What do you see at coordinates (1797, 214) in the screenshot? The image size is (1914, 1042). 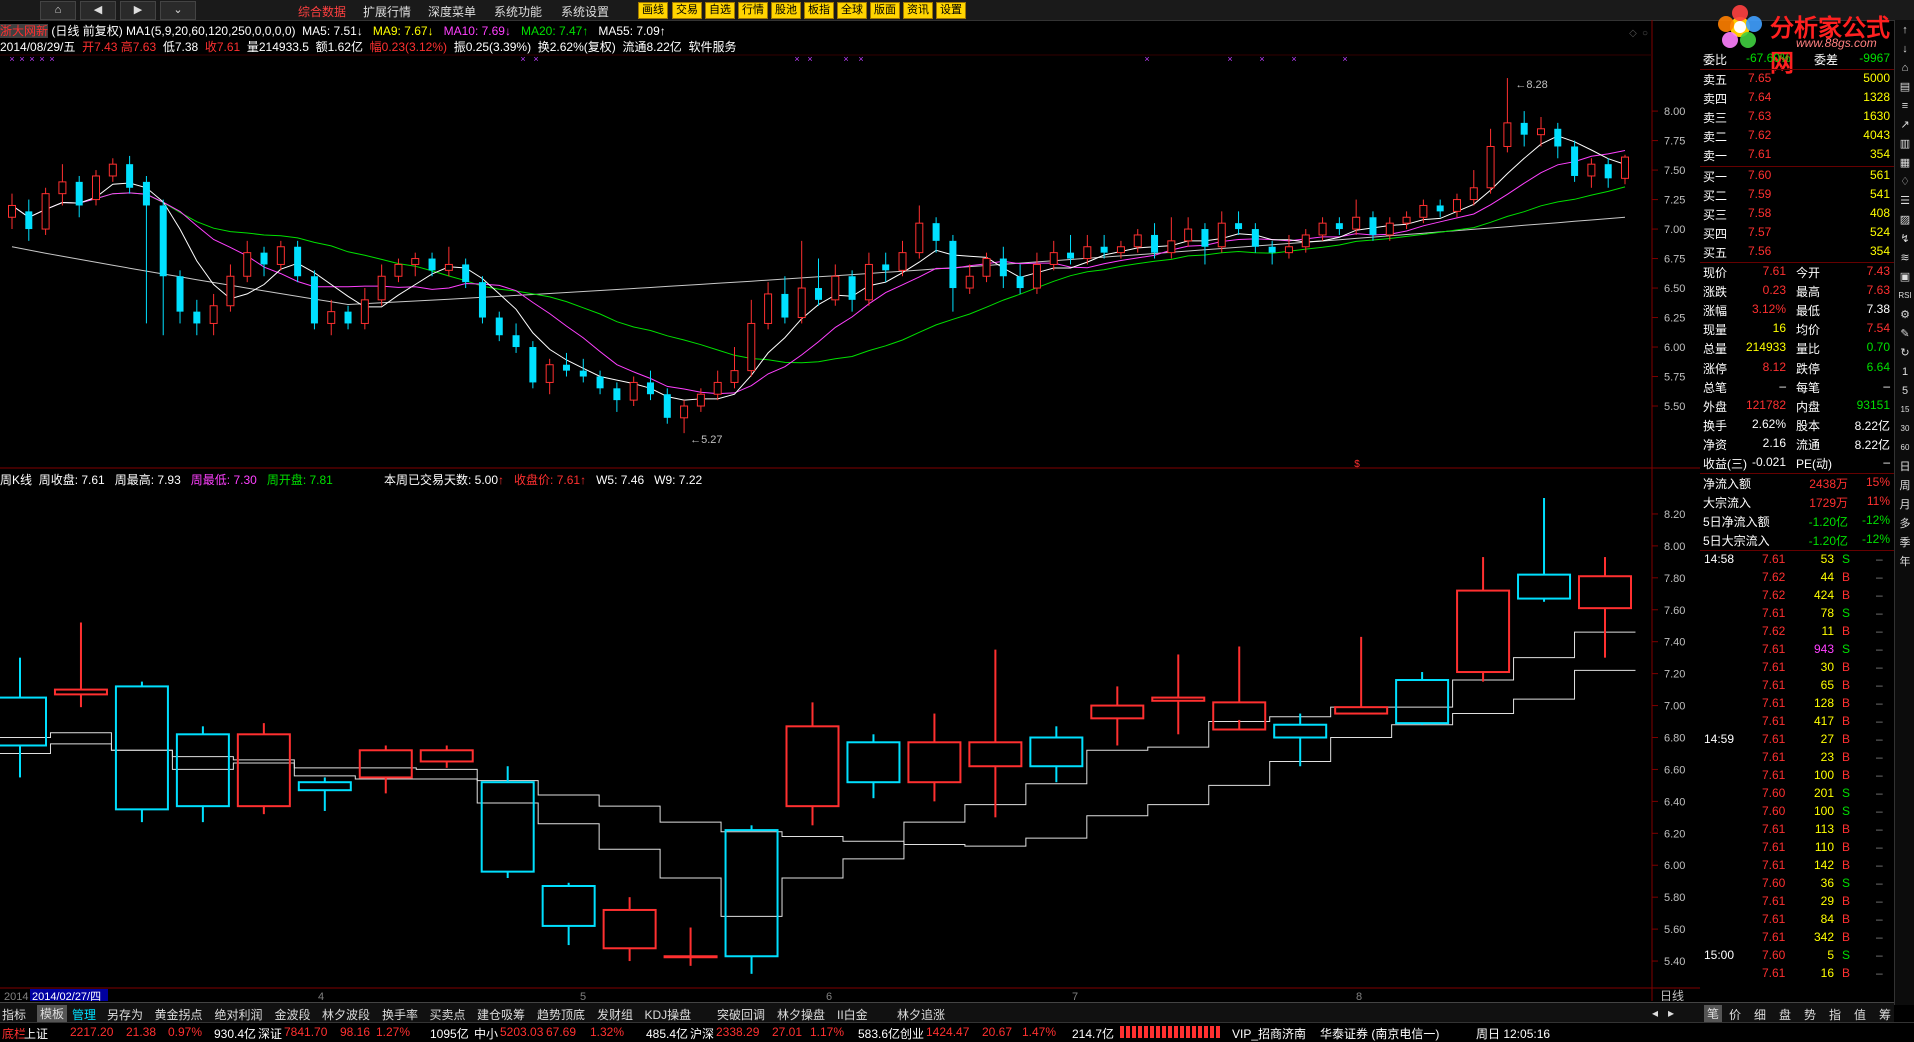 I see `order-book-row: 买三 7.58 408` at bounding box center [1797, 214].